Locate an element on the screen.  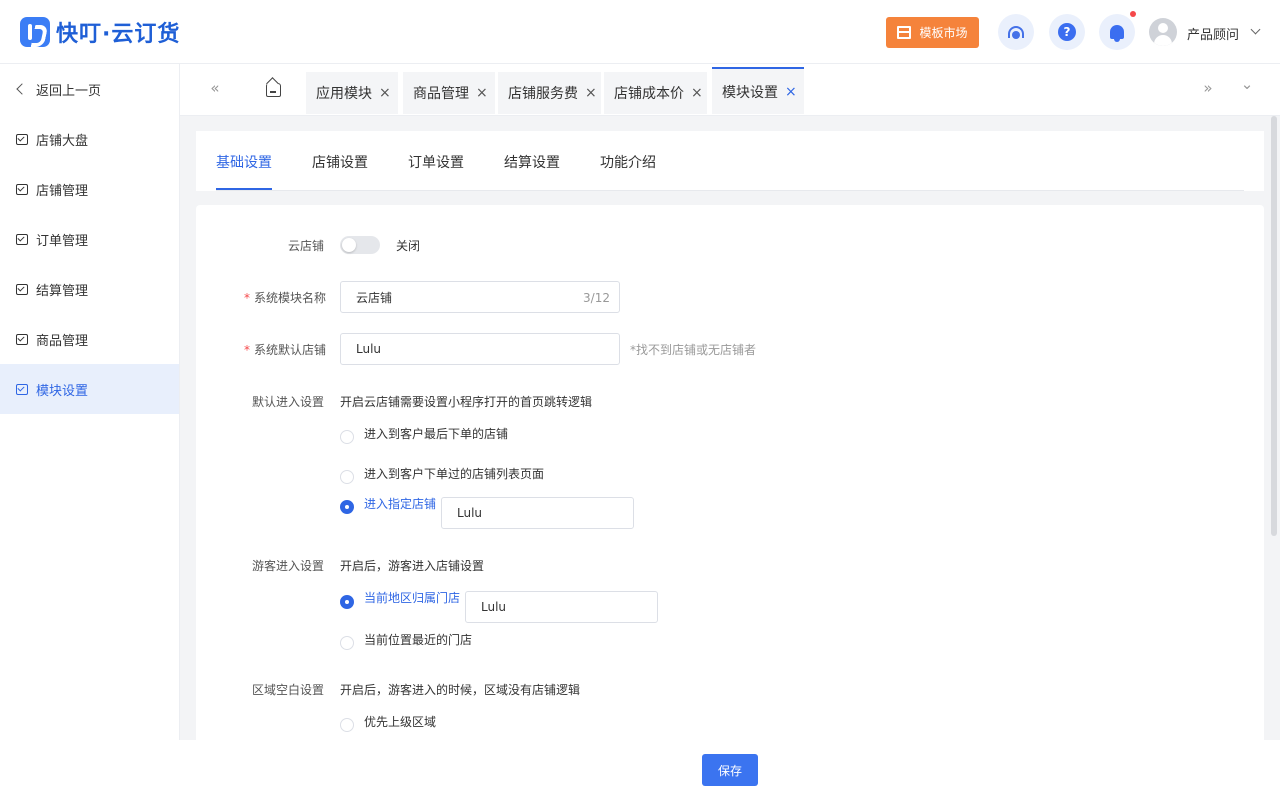
customer-service-button is located at coordinates (1016, 32).